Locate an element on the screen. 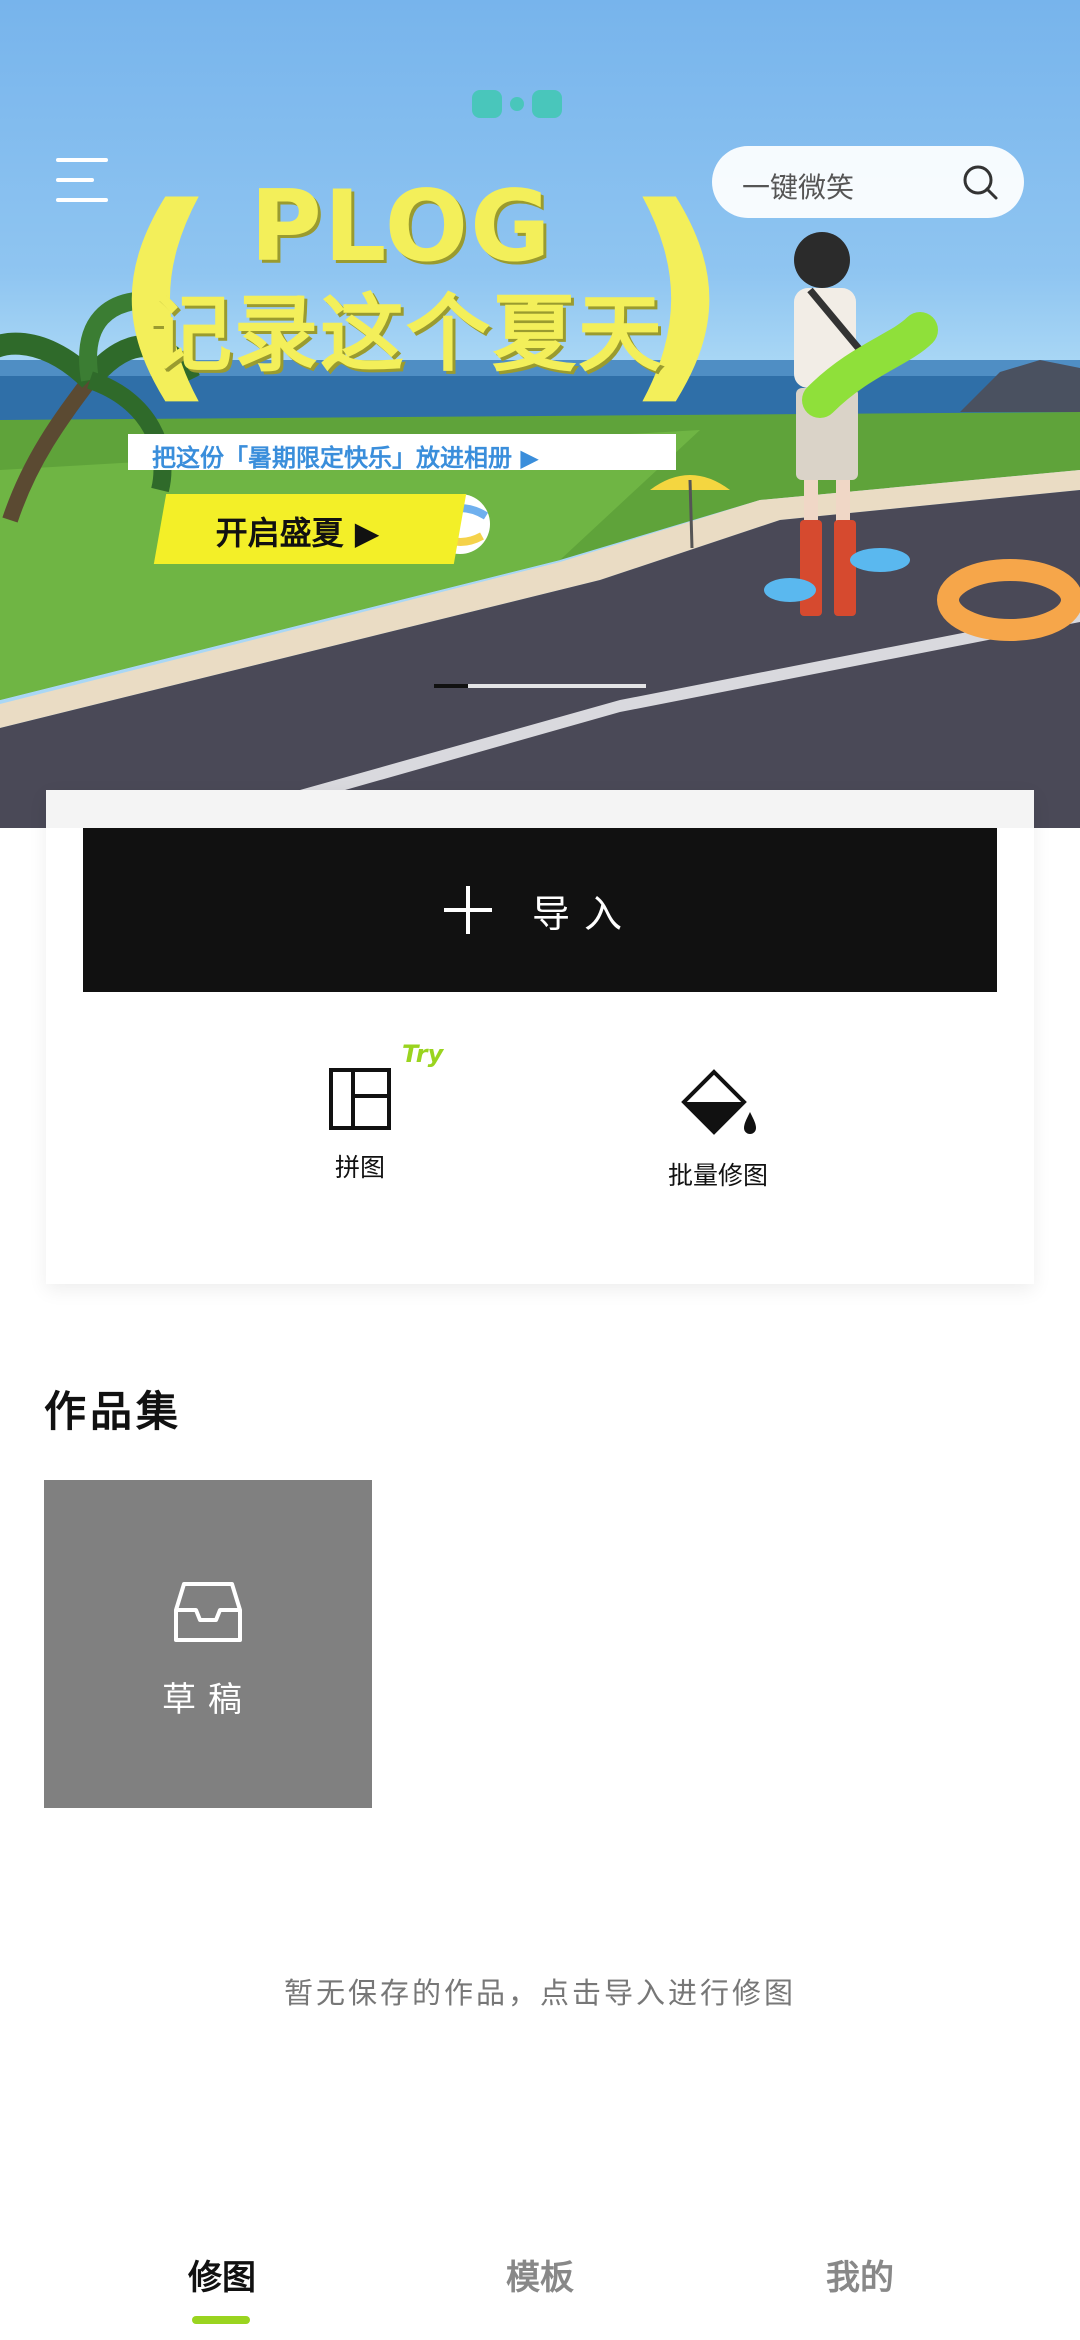 The width and height of the screenshot is (1080, 2340). menu-button is located at coordinates (82, 180).